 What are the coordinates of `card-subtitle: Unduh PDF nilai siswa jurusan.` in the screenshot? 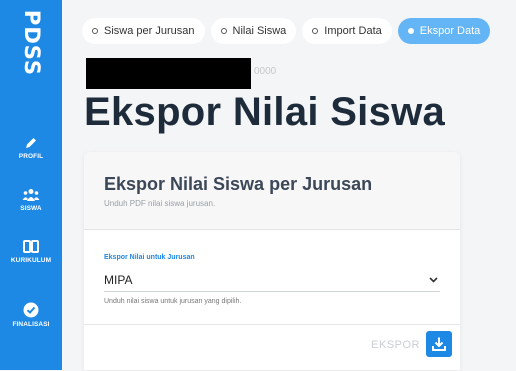 It's located at (160, 203).